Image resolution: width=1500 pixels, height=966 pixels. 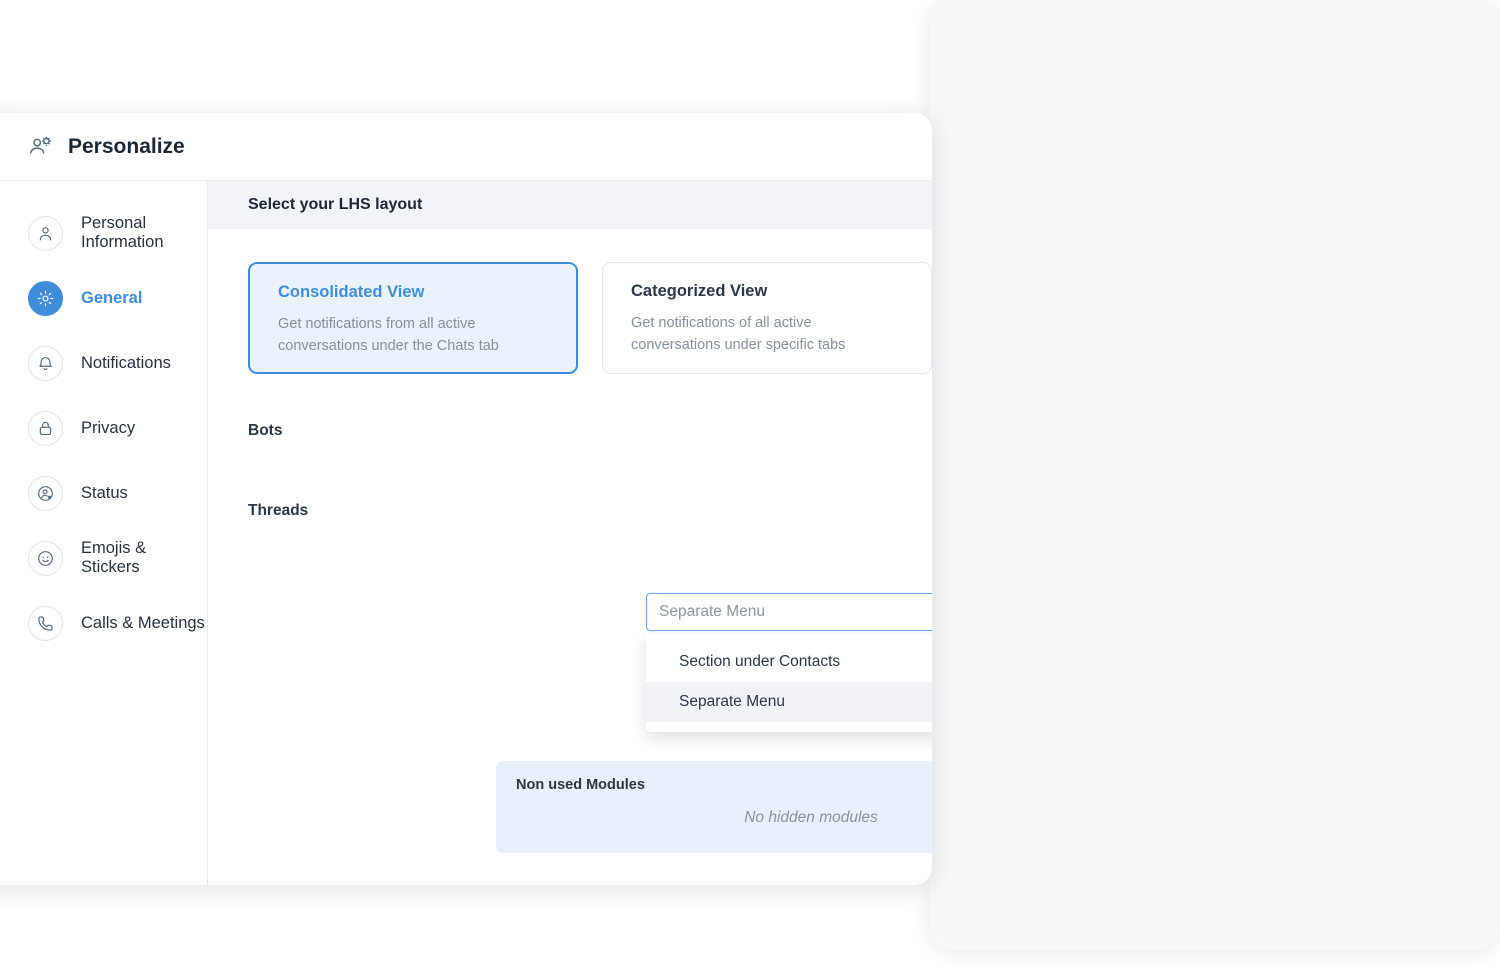 What do you see at coordinates (265, 430) in the screenshot?
I see `bots-field-label: Bots` at bounding box center [265, 430].